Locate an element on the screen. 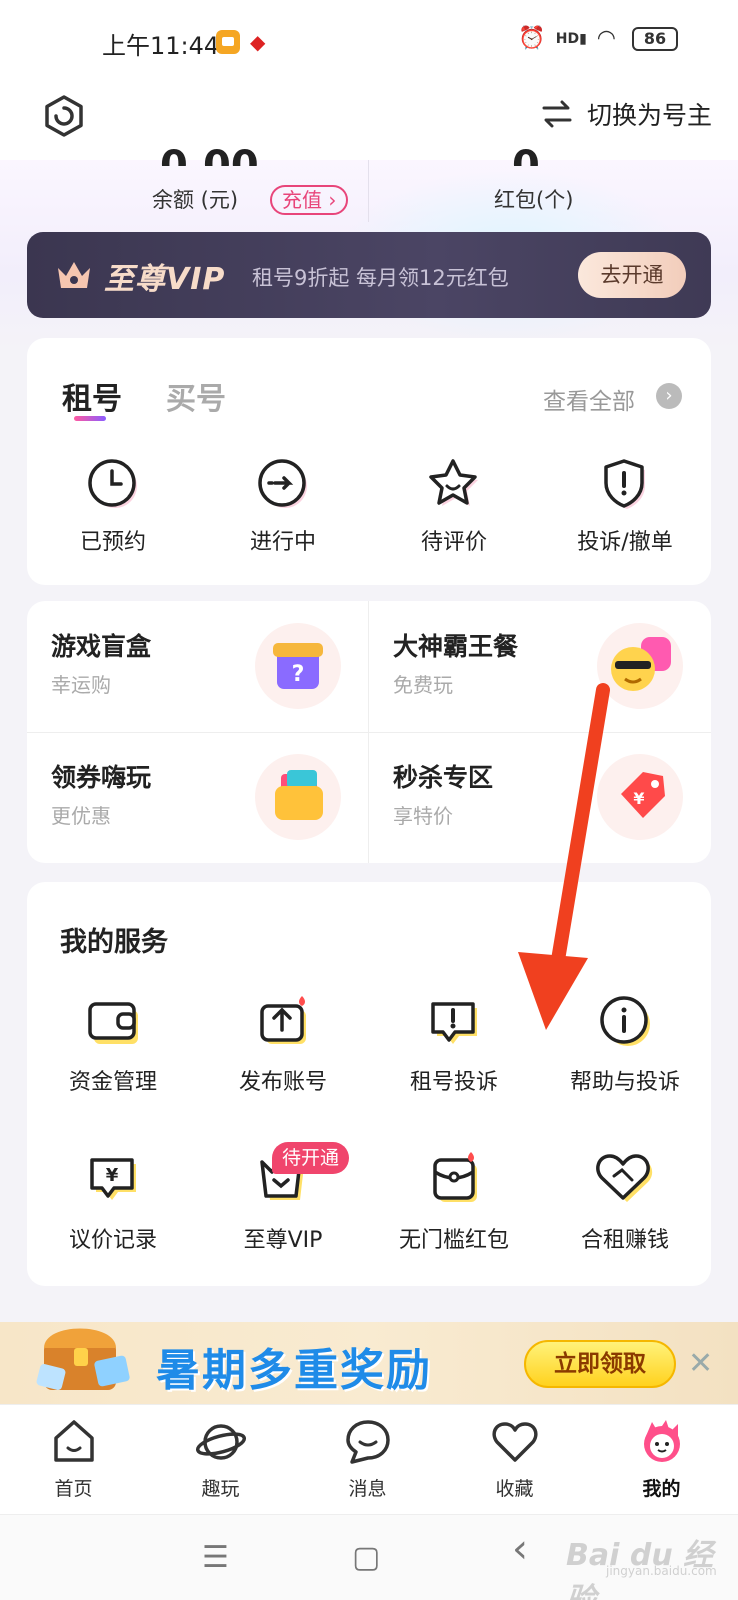  complaint-icon is located at coordinates (454, 1023).